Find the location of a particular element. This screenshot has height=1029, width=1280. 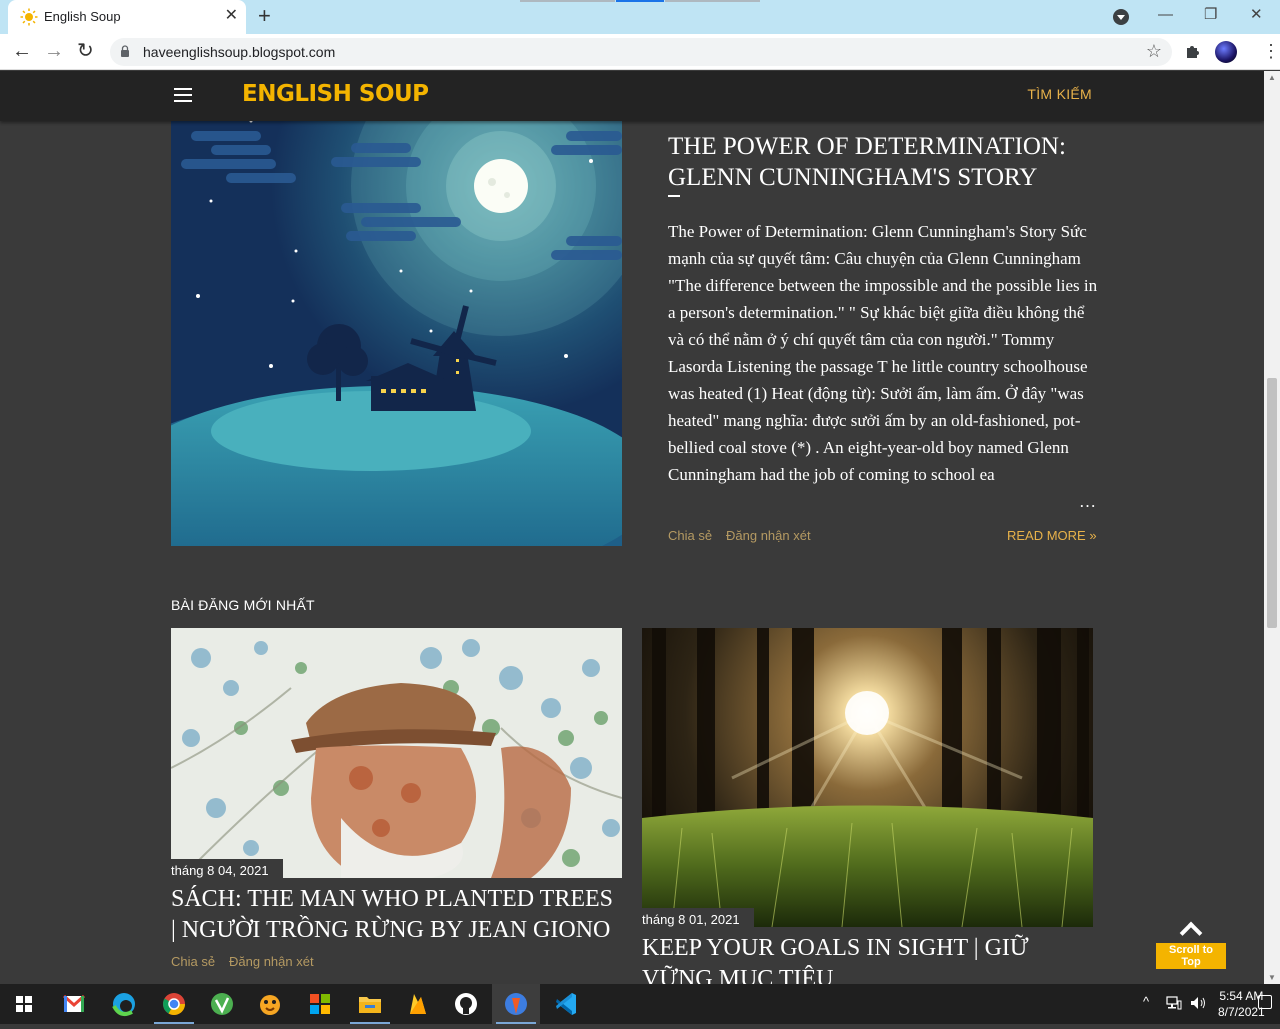

vine-app-icon is located at coordinates (222, 1004).